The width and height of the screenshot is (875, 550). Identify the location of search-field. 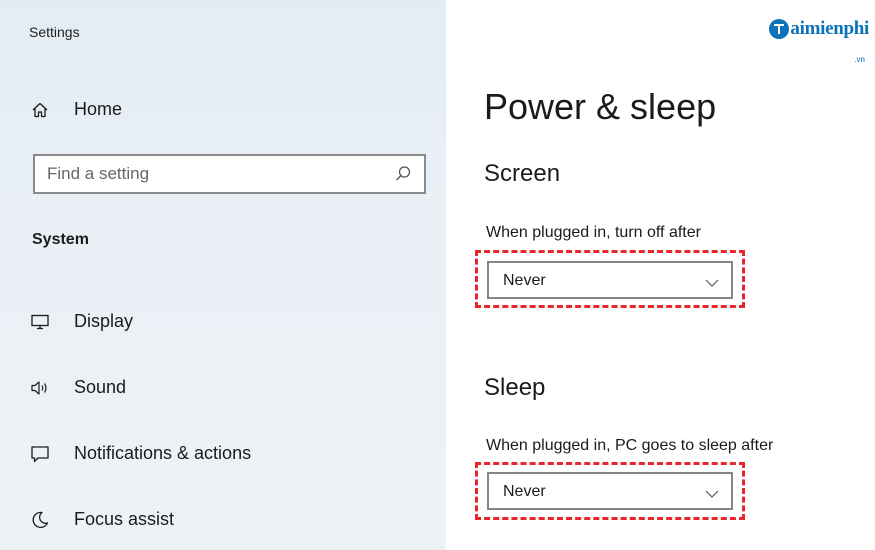
(229, 174).